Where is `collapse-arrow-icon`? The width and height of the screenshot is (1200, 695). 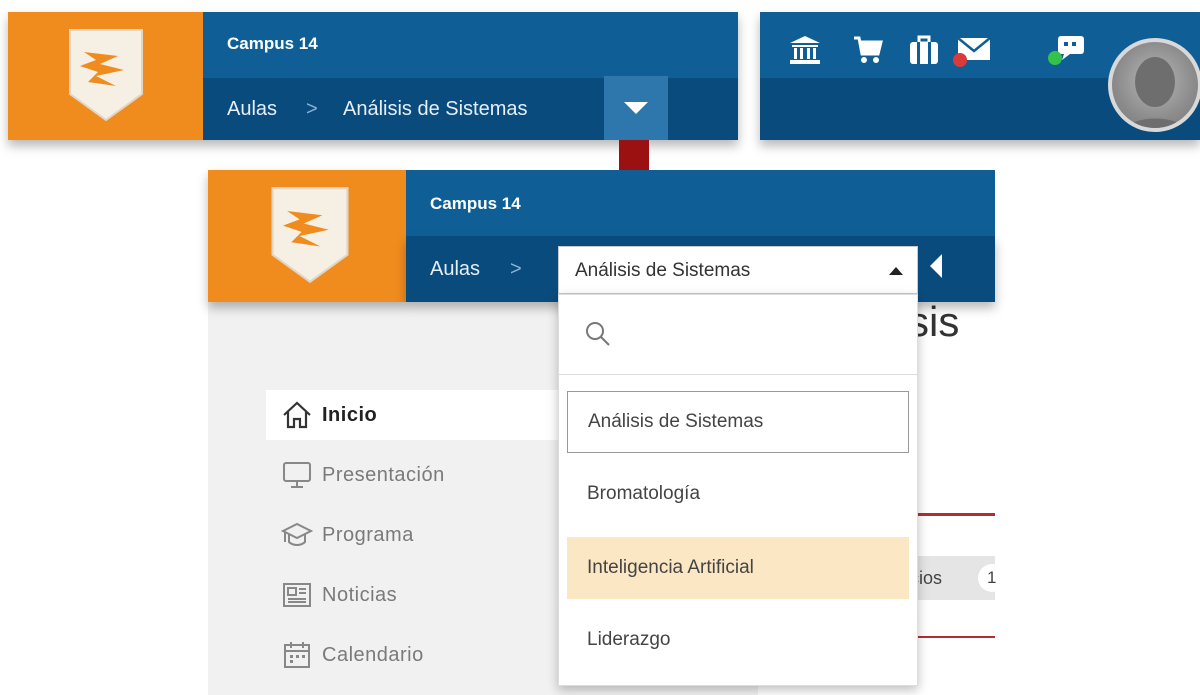 collapse-arrow-icon is located at coordinates (935, 266).